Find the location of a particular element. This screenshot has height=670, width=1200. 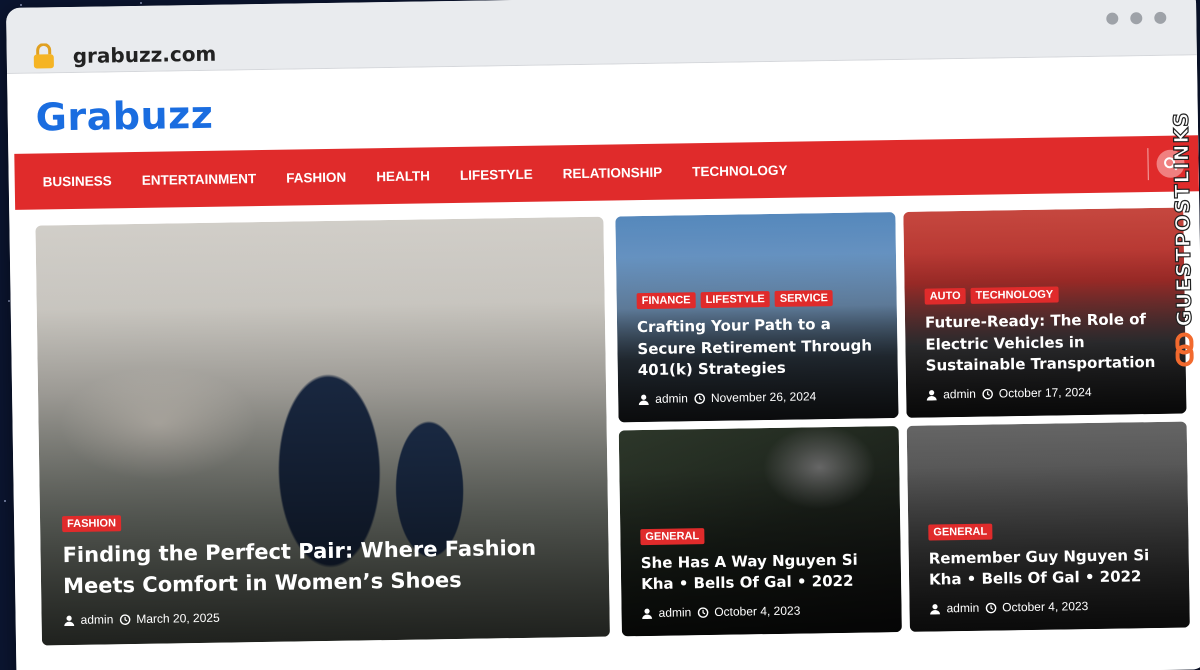

nav-entertainment: ENTERTAINMENT is located at coordinates (199, 179).